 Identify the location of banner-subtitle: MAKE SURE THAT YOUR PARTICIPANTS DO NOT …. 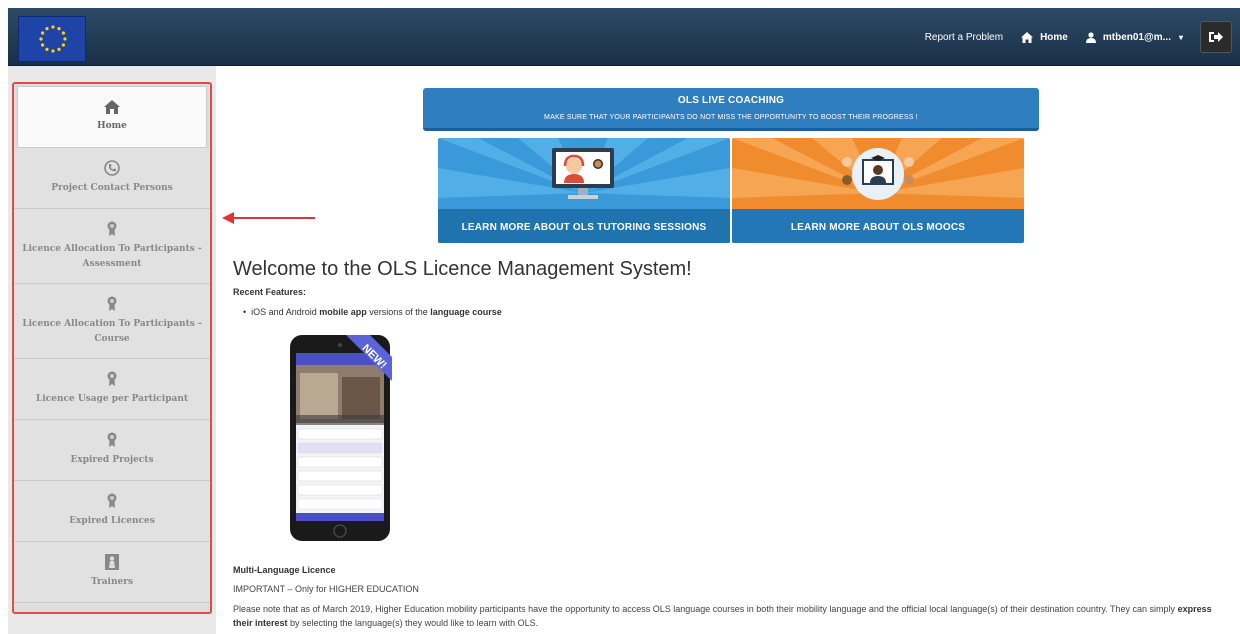
(731, 117).